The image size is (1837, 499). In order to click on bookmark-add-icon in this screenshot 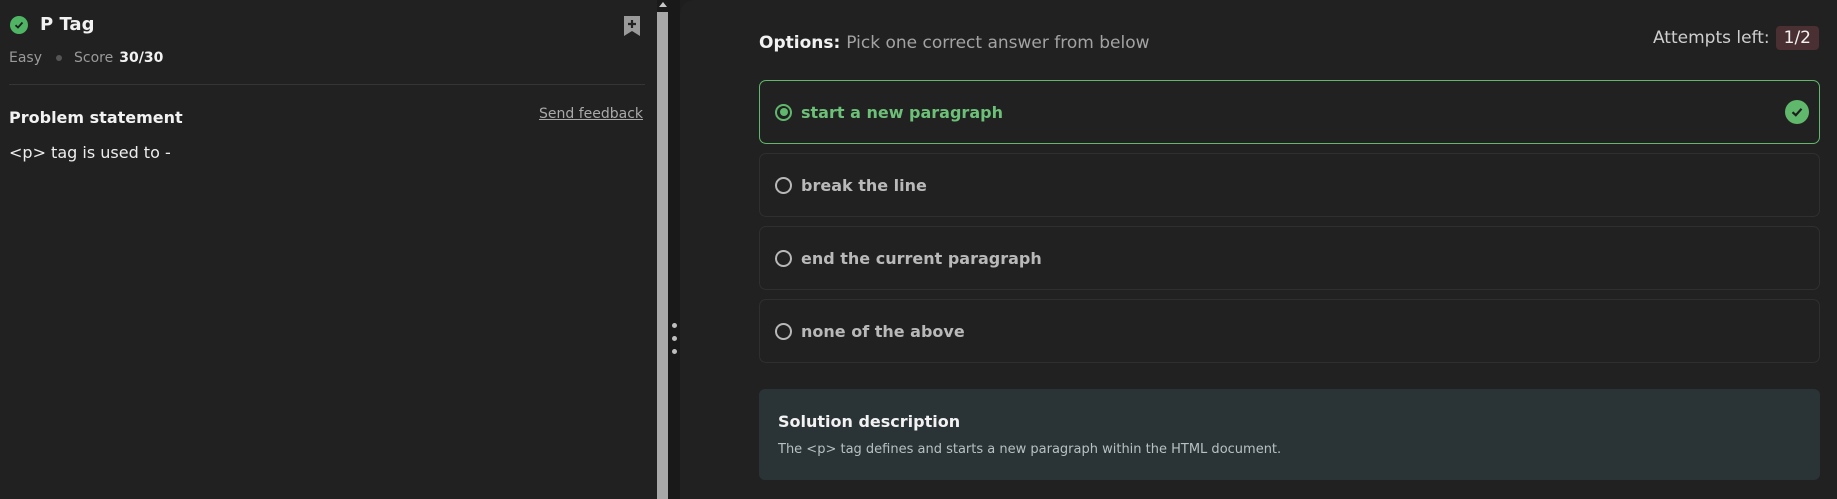, I will do `click(632, 26)`.